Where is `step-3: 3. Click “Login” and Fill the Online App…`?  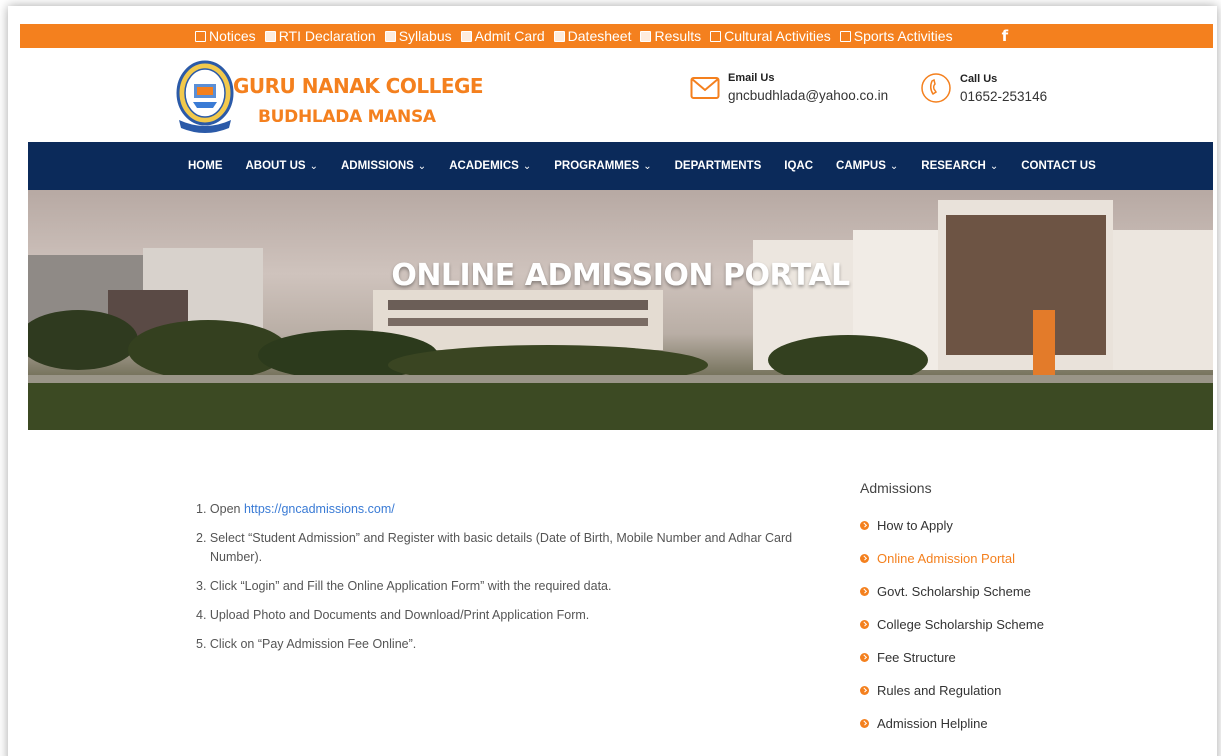 step-3: 3. Click “Login” and Fill the Online App… is located at coordinates (404, 586).